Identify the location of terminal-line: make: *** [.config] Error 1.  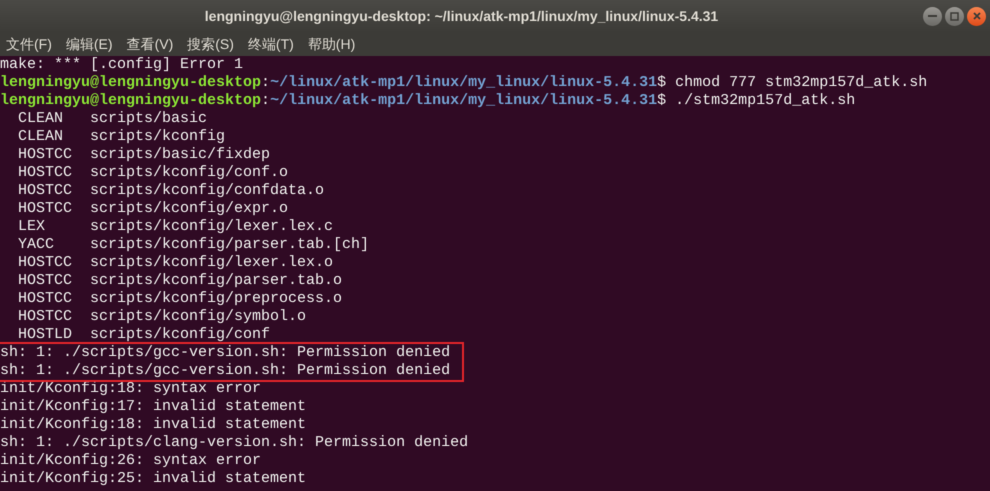
(122, 65).